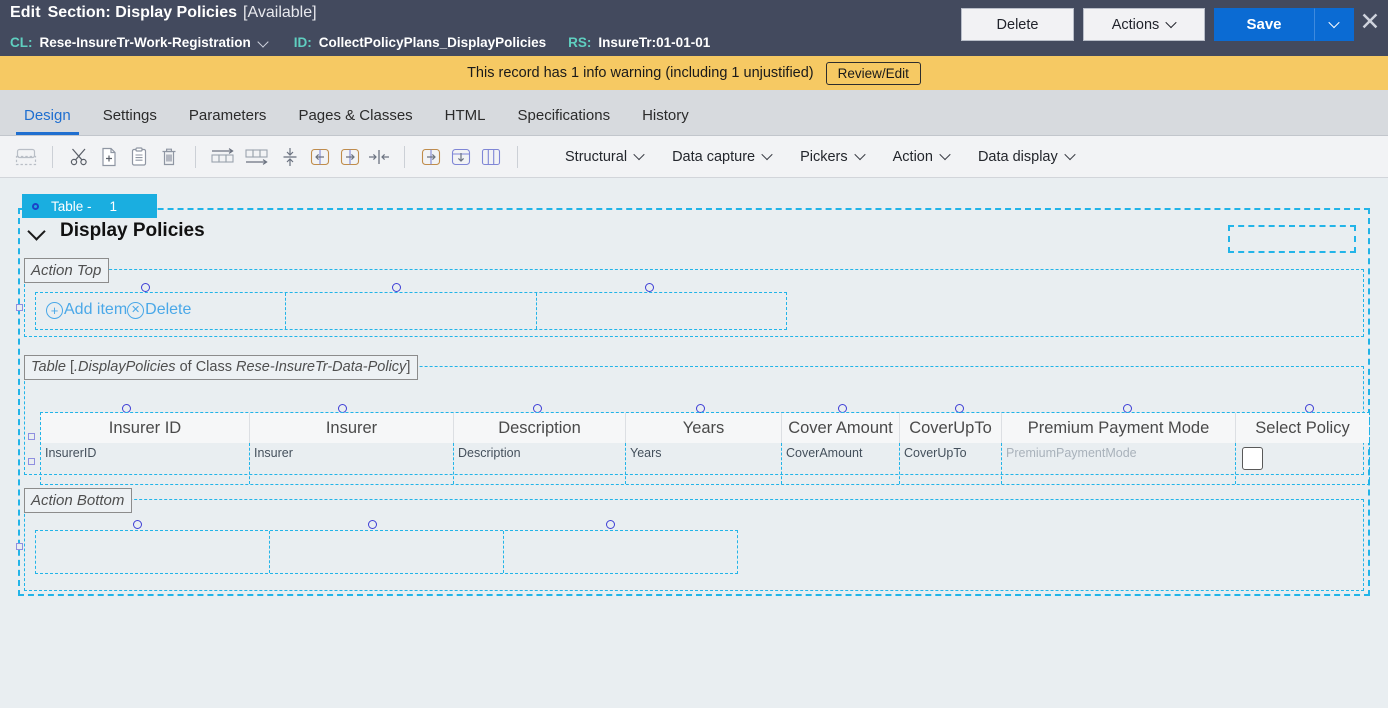 The height and width of the screenshot is (708, 1388). Describe the element at coordinates (352, 463) in the screenshot. I see `cell-insurer: Insurer` at that location.